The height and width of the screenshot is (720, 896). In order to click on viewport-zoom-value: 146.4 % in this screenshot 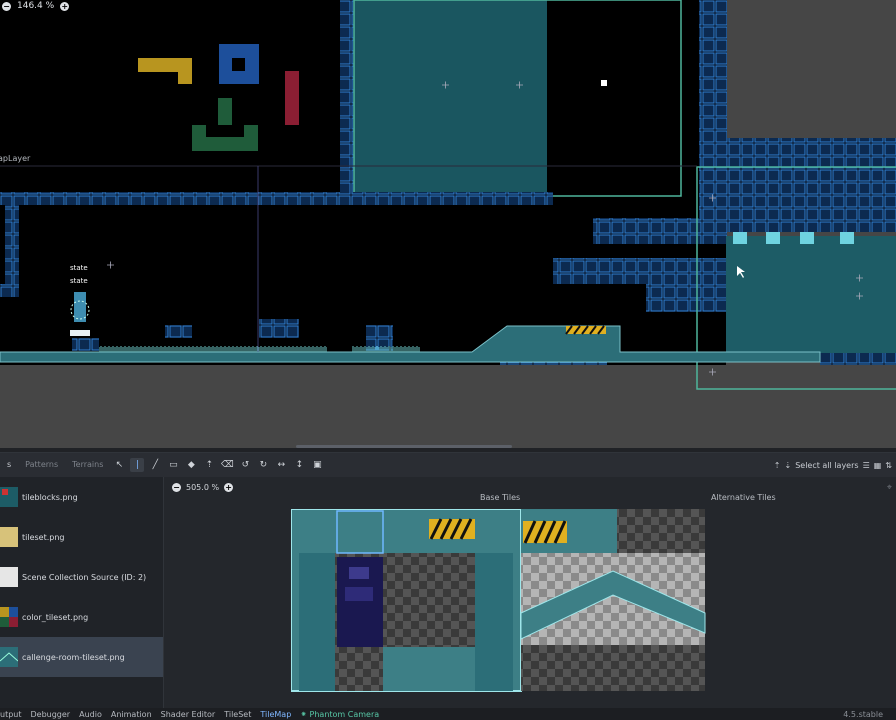, I will do `click(35, 6)`.